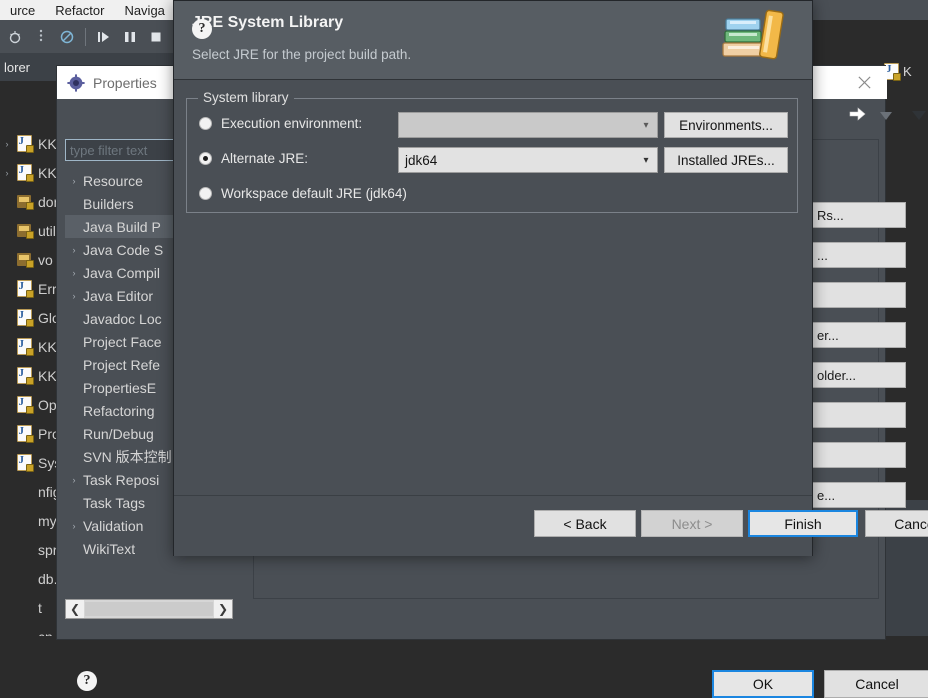 The height and width of the screenshot is (698, 928). What do you see at coordinates (118, 433) in the screenshot?
I see `category-item-label: Run/Debug` at bounding box center [118, 433].